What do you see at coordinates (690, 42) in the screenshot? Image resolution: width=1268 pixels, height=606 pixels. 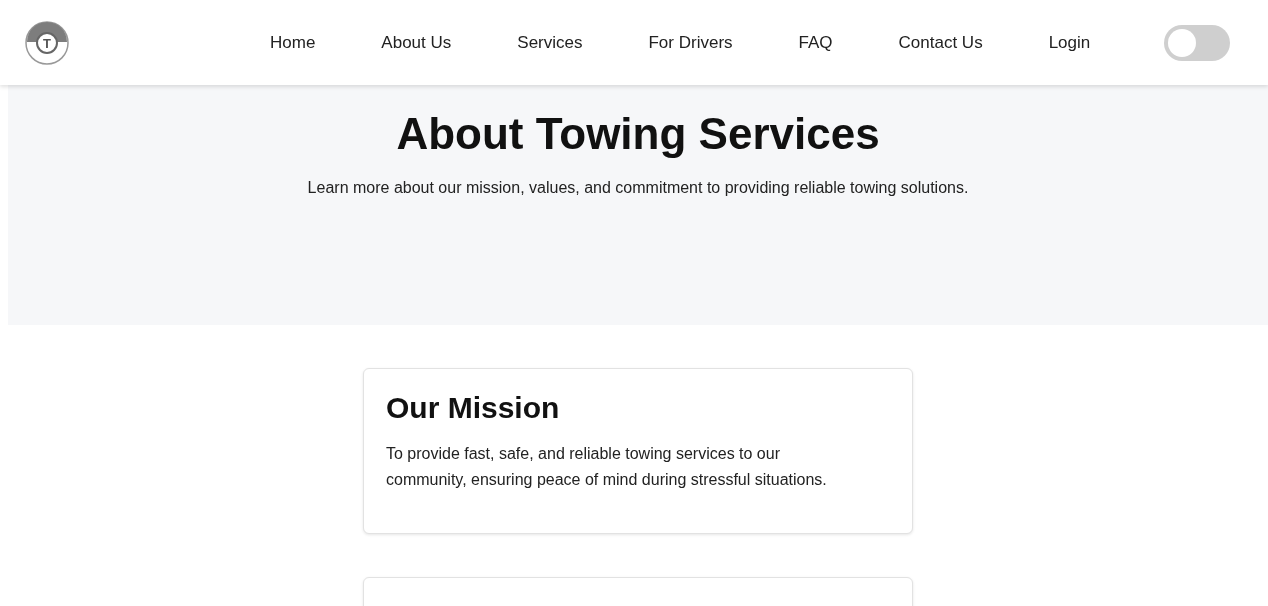 I see `nav-link: For Drivers` at bounding box center [690, 42].